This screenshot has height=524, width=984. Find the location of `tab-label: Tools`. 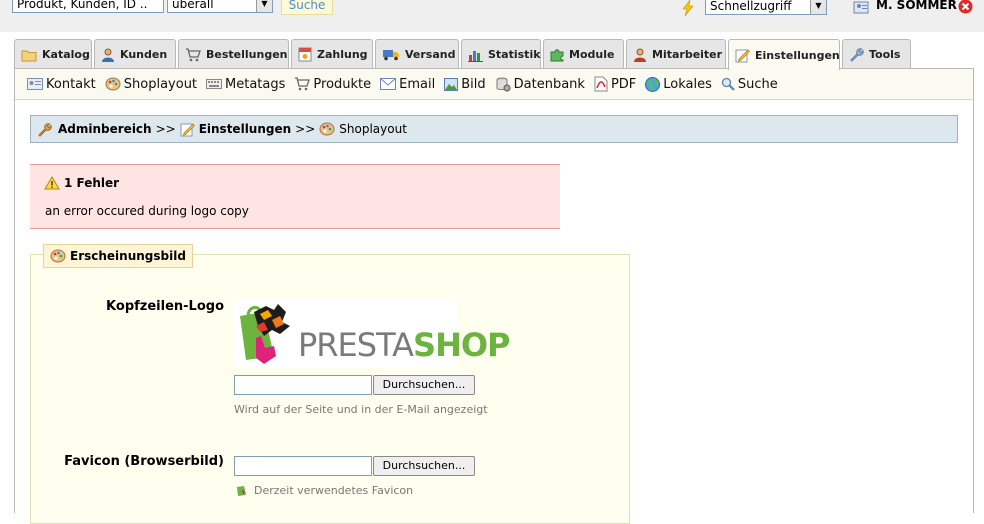

tab-label: Tools is located at coordinates (885, 54).